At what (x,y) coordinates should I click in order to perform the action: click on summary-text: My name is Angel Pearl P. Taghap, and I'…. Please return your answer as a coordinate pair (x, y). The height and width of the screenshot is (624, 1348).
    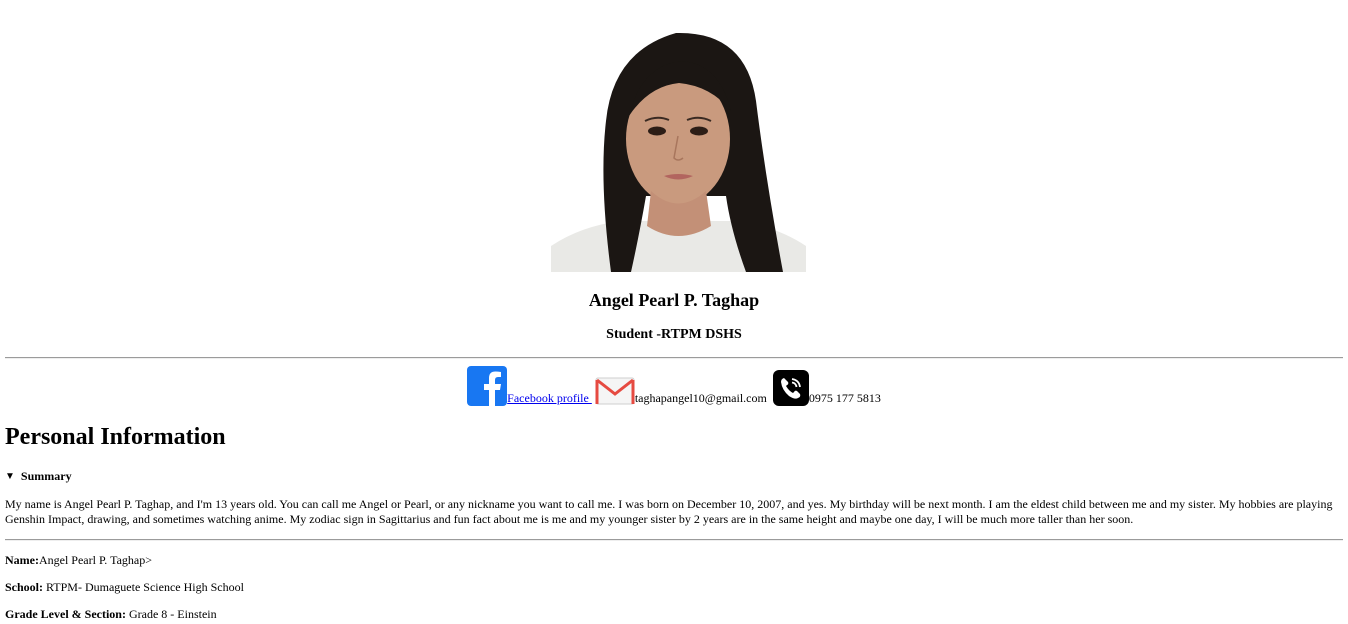
    Looking at the image, I should click on (669, 511).